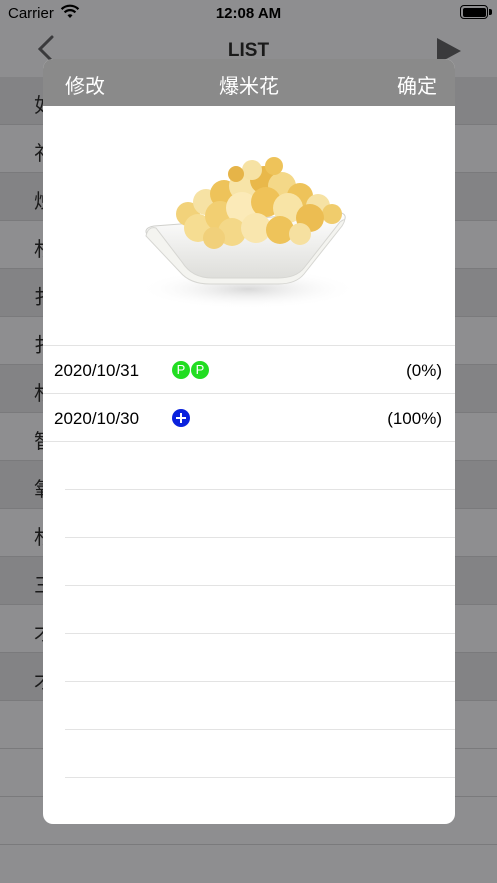  I want to click on battery-icon, so click(474, 12).